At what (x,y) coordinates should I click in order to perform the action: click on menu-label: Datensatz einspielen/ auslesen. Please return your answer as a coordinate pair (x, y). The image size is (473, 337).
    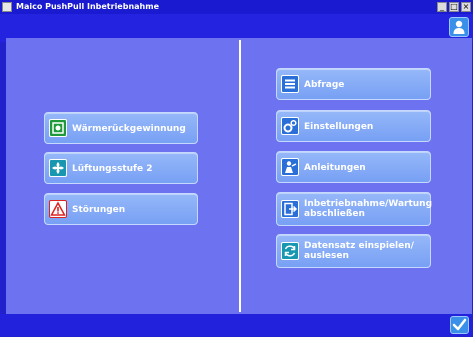
    Looking at the image, I should click on (359, 251).